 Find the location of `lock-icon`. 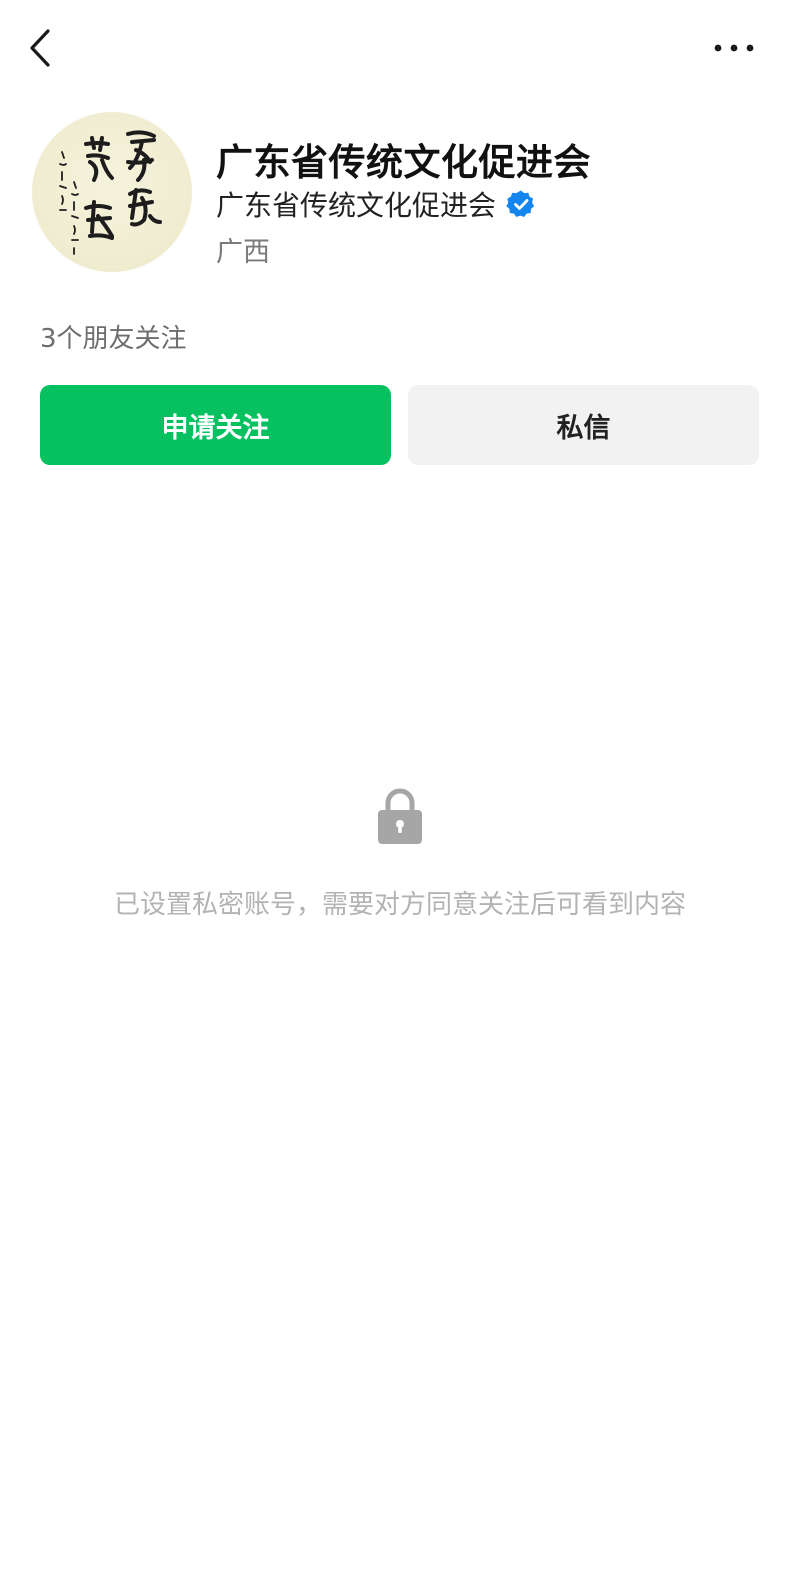

lock-icon is located at coordinates (400, 816).